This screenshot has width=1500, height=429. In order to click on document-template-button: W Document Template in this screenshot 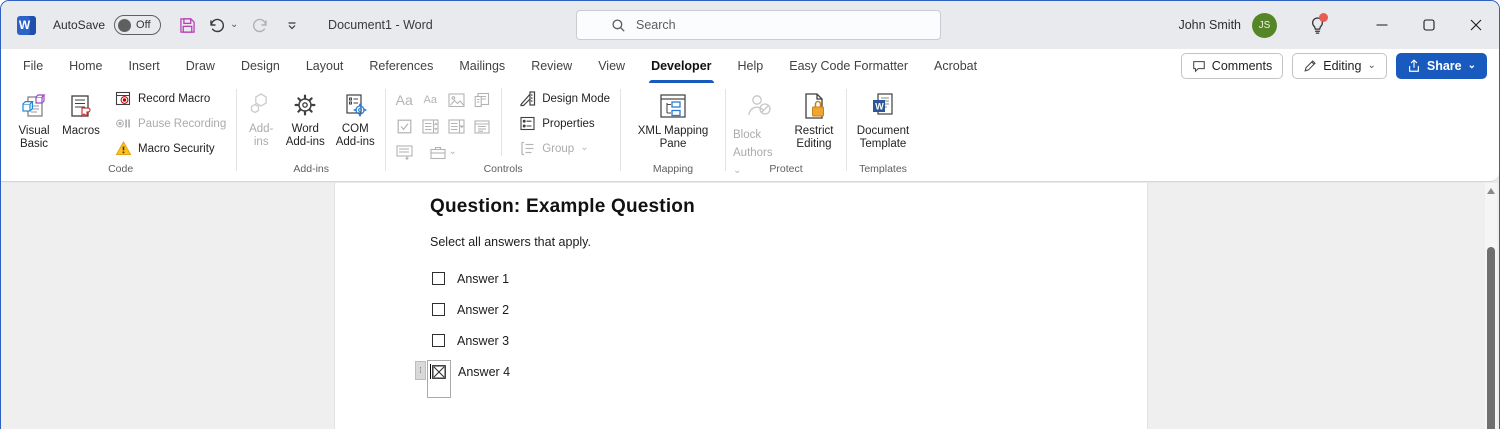, I will do `click(883, 118)`.